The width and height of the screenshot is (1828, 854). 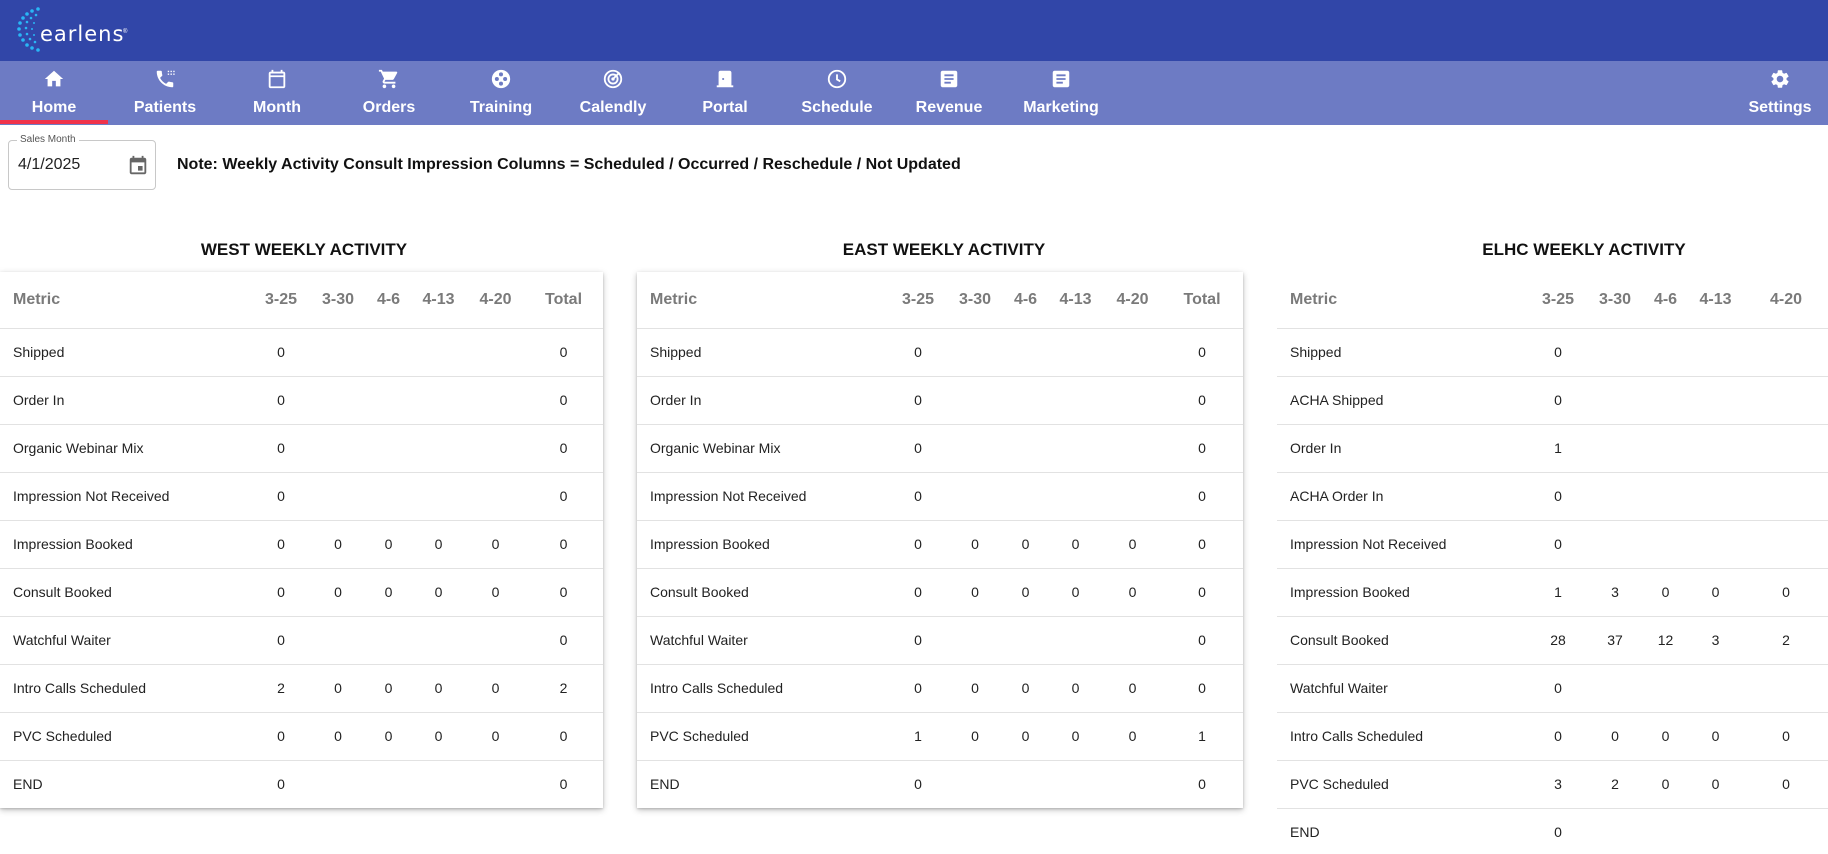 What do you see at coordinates (501, 79) in the screenshot?
I see `film-reel-icon` at bounding box center [501, 79].